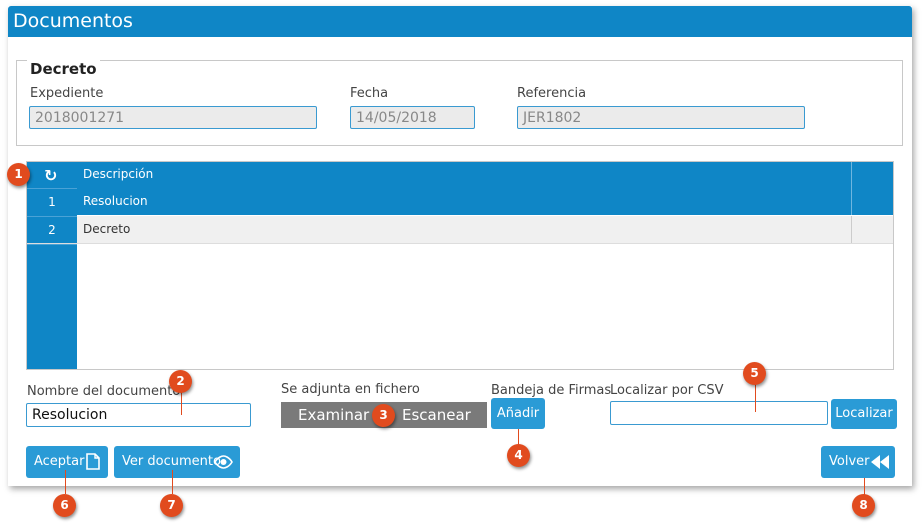  Describe the element at coordinates (65, 482) in the screenshot. I see `callout-6-leader` at that location.